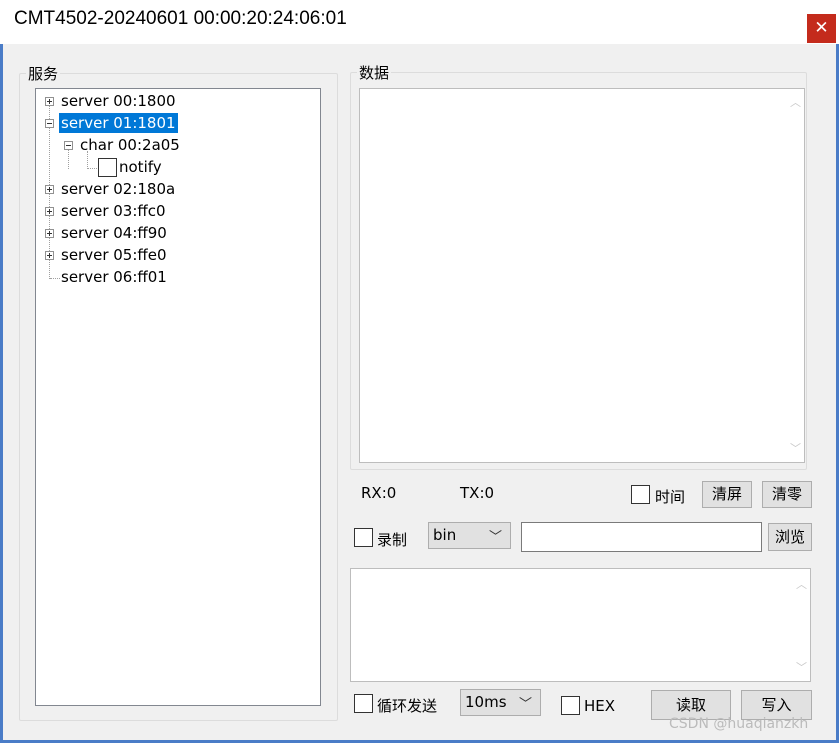  What do you see at coordinates (640, 494) in the screenshot?
I see `time-checkbox` at bounding box center [640, 494].